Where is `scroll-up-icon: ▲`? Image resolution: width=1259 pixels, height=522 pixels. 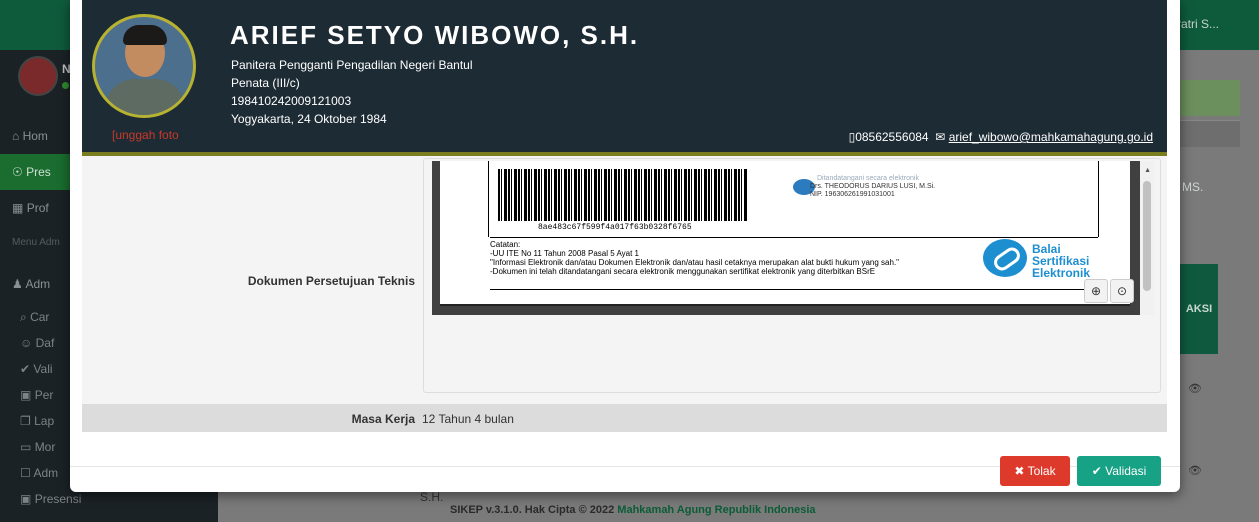
scroll-up-icon: ▲ is located at coordinates (1147, 170).